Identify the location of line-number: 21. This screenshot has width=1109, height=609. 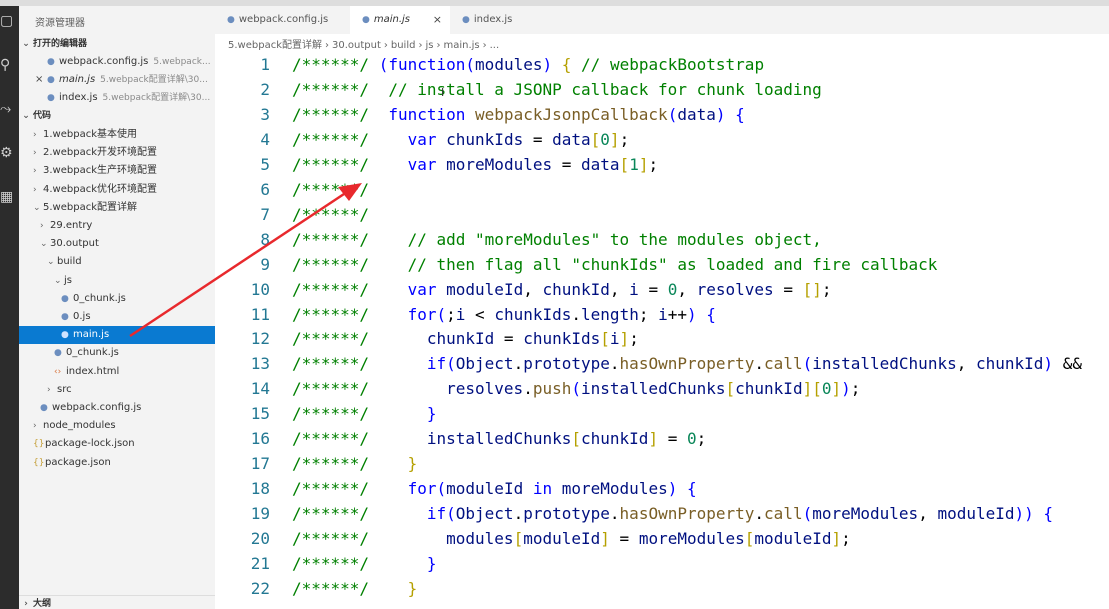
(260, 563).